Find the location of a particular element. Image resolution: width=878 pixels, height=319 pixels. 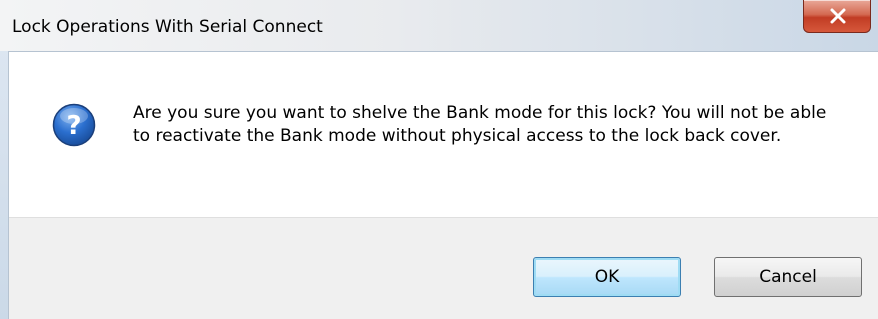

close-icon is located at coordinates (838, 16).